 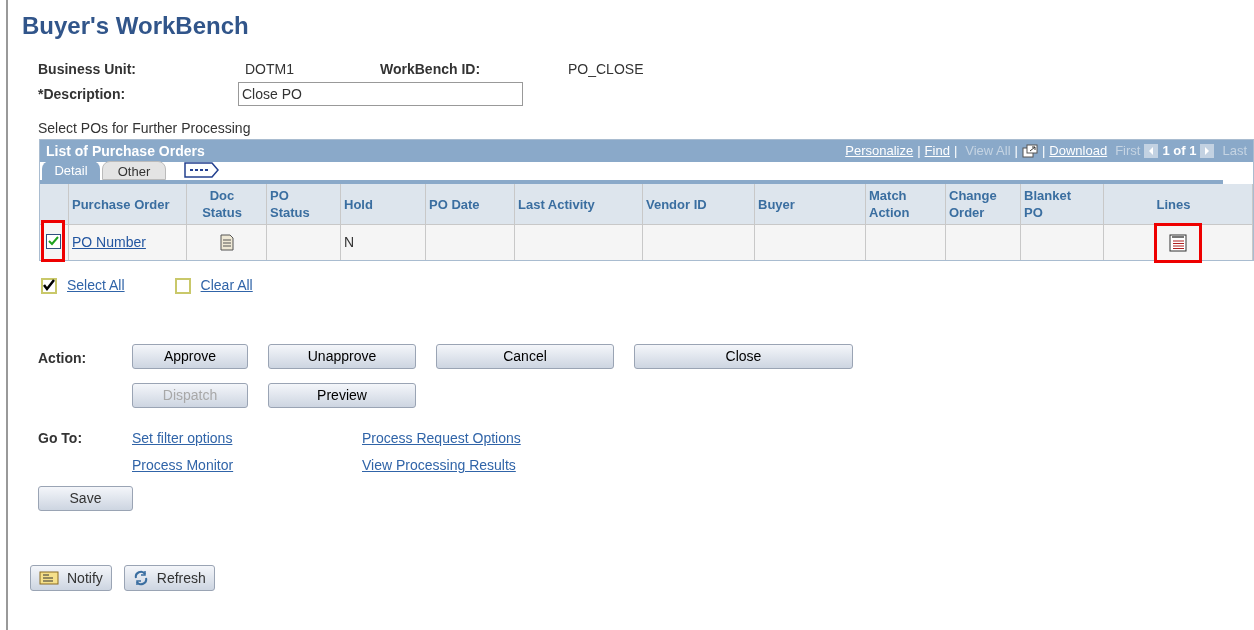 What do you see at coordinates (61, 438) in the screenshot?
I see `goto-label: Go To:` at bounding box center [61, 438].